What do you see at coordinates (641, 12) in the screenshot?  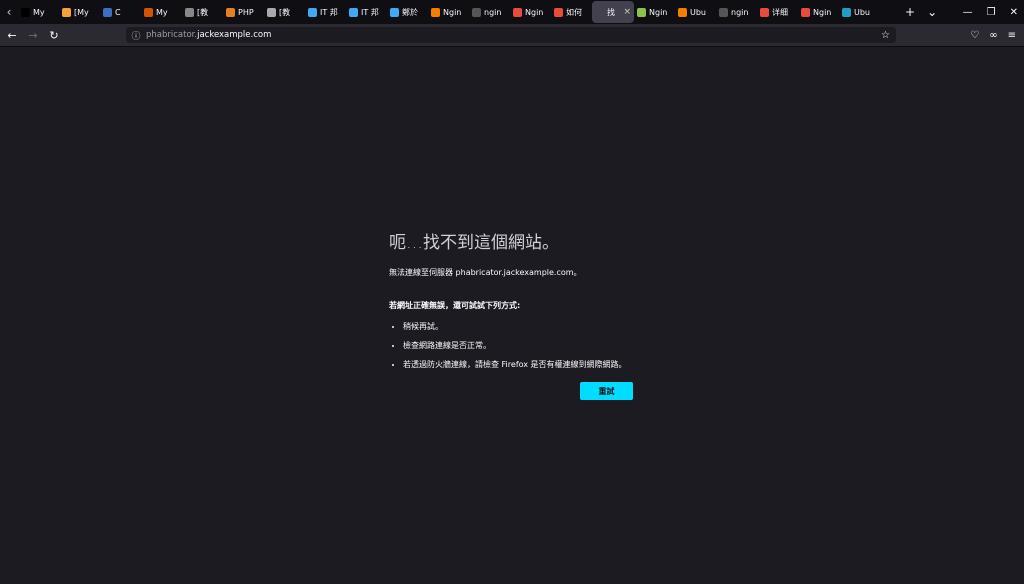 I see `android-icon` at bounding box center [641, 12].